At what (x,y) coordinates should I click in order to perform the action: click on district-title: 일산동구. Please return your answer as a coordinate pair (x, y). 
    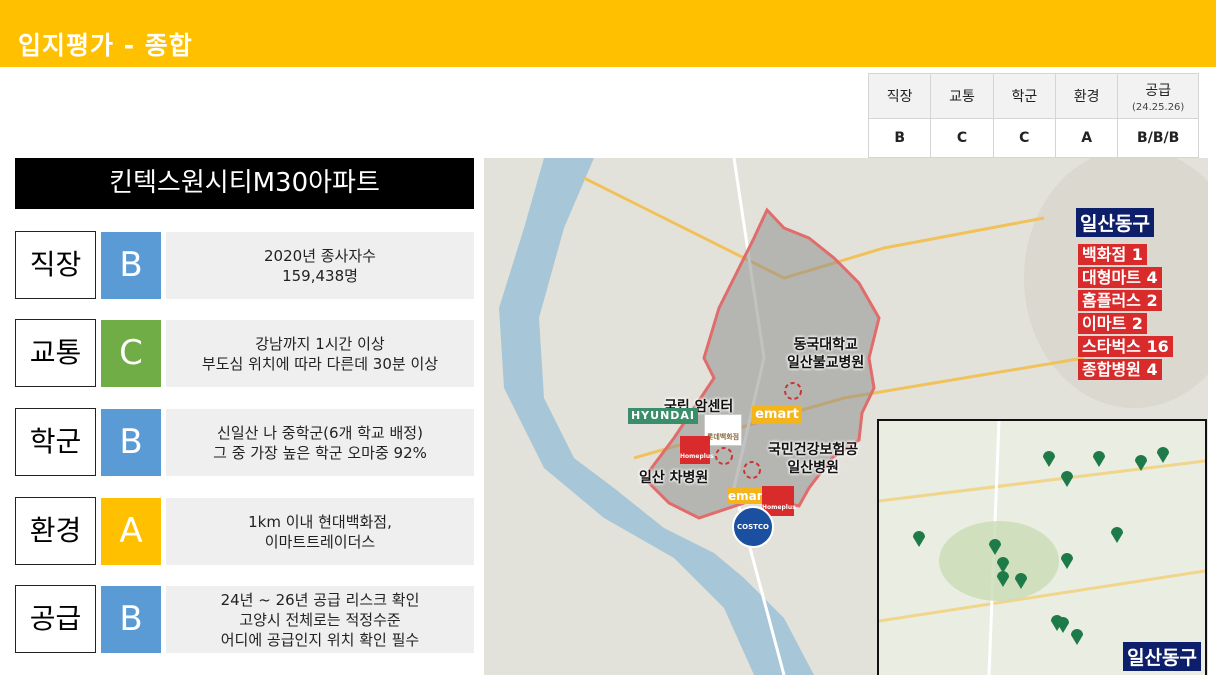
    Looking at the image, I should click on (1115, 222).